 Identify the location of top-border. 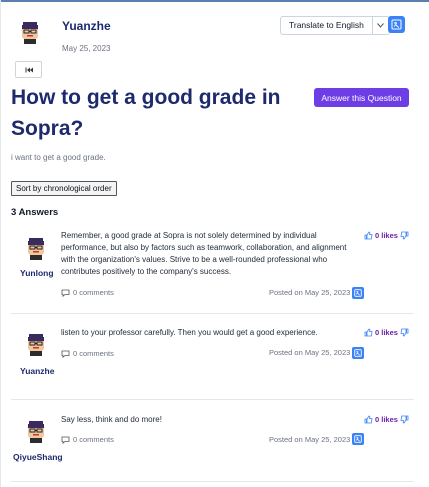
(214, 1).